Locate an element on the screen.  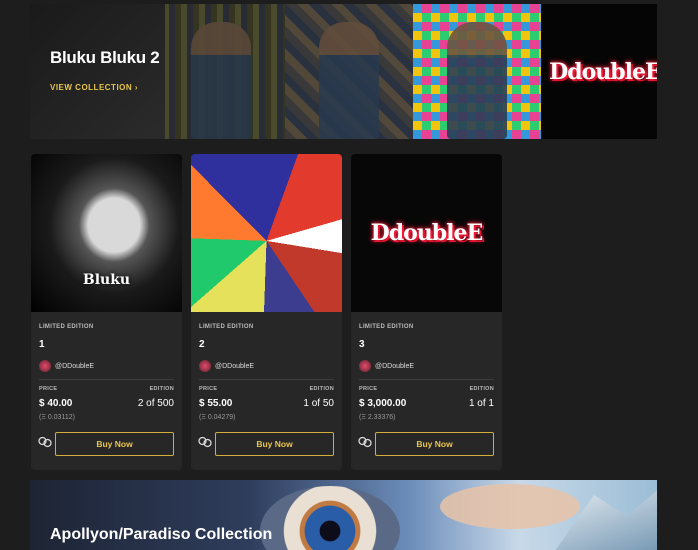
edition-value: 2 of 500 is located at coordinates (155, 403).